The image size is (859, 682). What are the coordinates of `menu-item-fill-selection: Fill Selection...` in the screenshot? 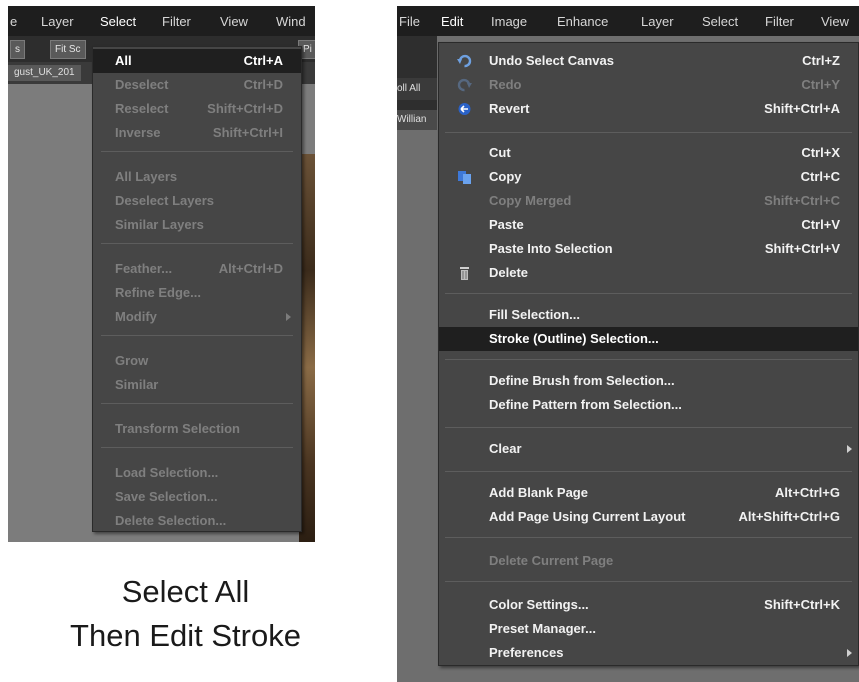 It's located at (648, 315).